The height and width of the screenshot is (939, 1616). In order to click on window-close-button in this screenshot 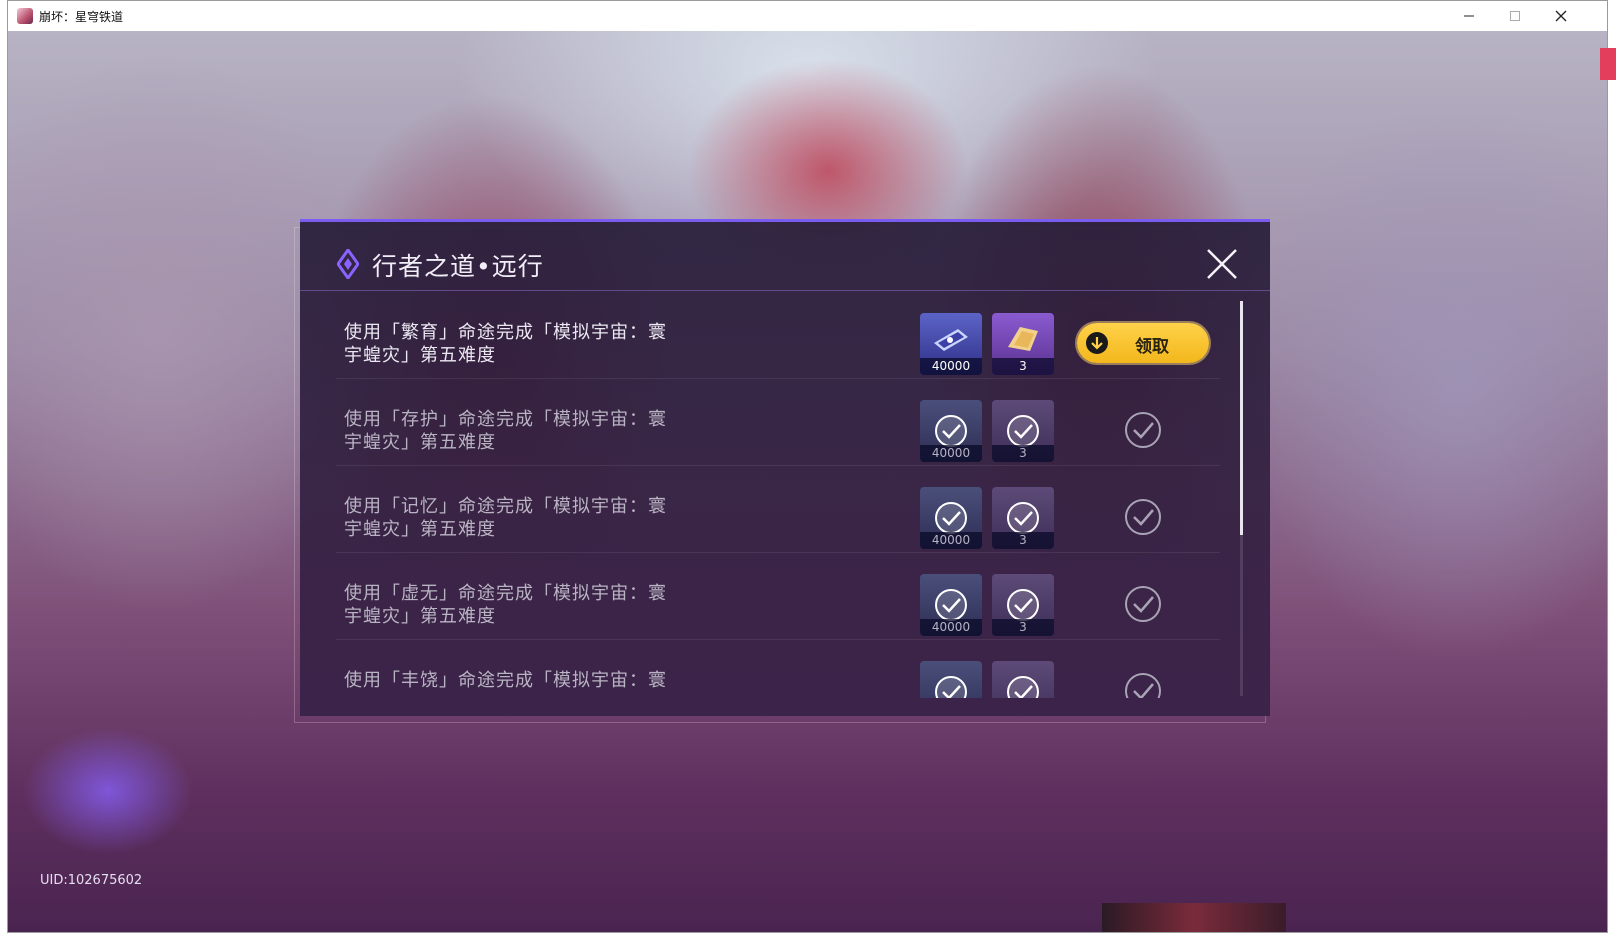, I will do `click(1561, 16)`.